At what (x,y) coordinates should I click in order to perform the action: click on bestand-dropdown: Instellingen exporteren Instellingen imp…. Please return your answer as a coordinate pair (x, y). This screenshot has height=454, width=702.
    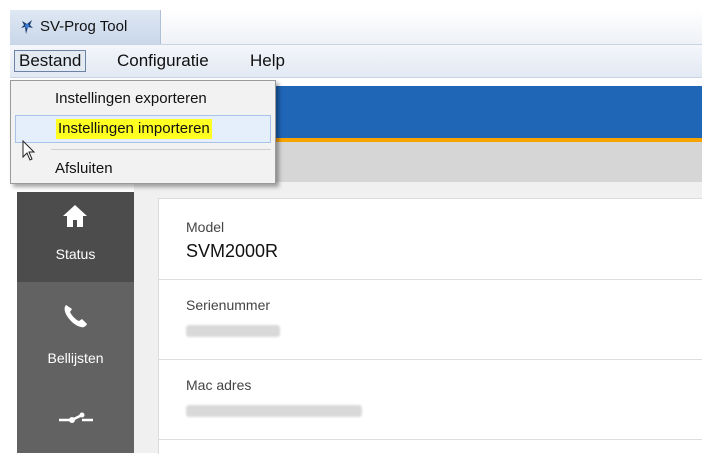
    Looking at the image, I should click on (143, 132).